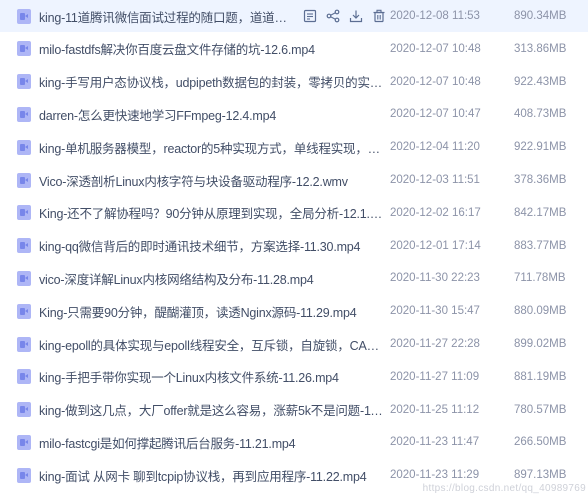 The image size is (588, 494). What do you see at coordinates (435, 442) in the screenshot?
I see `file-date: 2020-11-23 11:47` at bounding box center [435, 442].